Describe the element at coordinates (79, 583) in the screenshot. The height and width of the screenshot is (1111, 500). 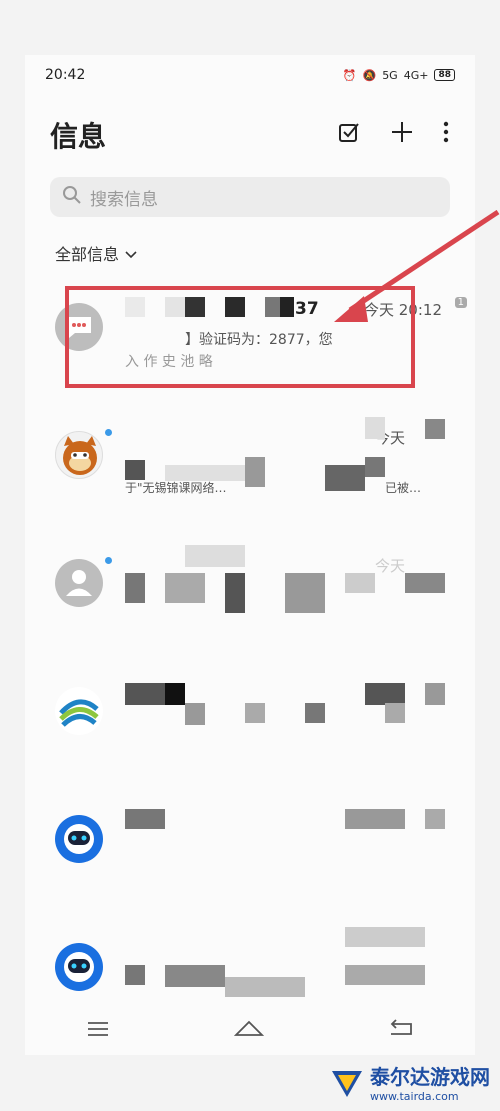
I see `person-avatar` at that location.